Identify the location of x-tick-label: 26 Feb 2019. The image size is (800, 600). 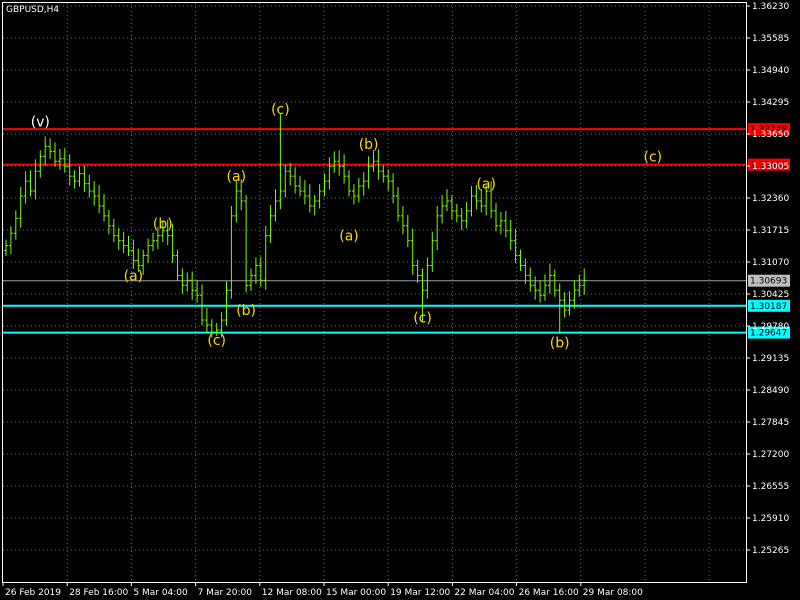
(33, 593).